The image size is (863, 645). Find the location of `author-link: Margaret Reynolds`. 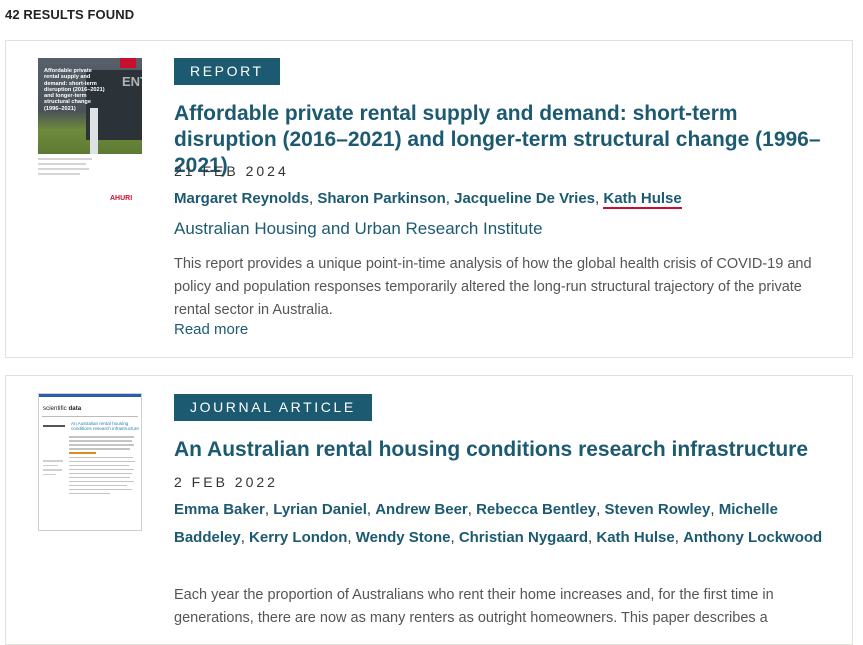

author-link: Margaret Reynolds is located at coordinates (241, 198).